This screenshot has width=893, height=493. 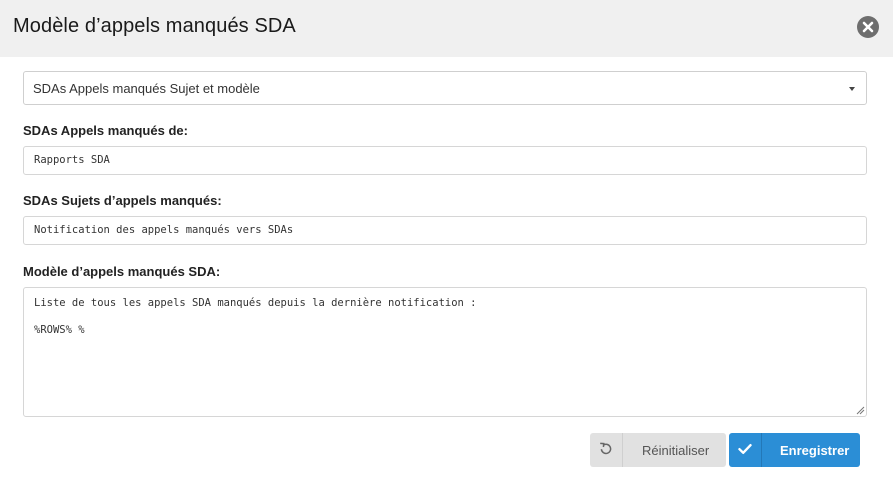 What do you see at coordinates (154, 26) in the screenshot?
I see `dialog-title: Modèle d’appels manqués SDA` at bounding box center [154, 26].